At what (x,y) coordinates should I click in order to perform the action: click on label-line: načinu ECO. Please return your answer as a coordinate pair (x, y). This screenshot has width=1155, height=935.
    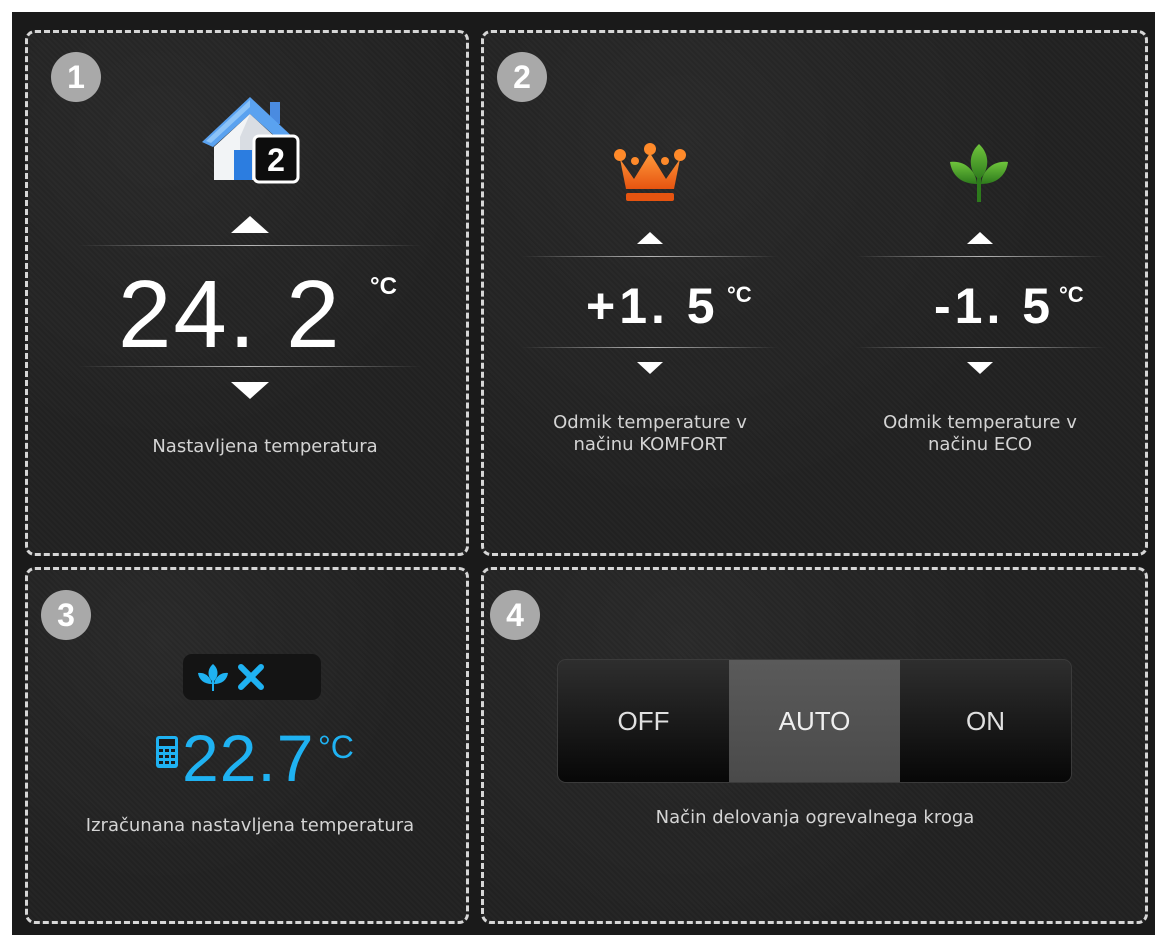
    Looking at the image, I should click on (980, 444).